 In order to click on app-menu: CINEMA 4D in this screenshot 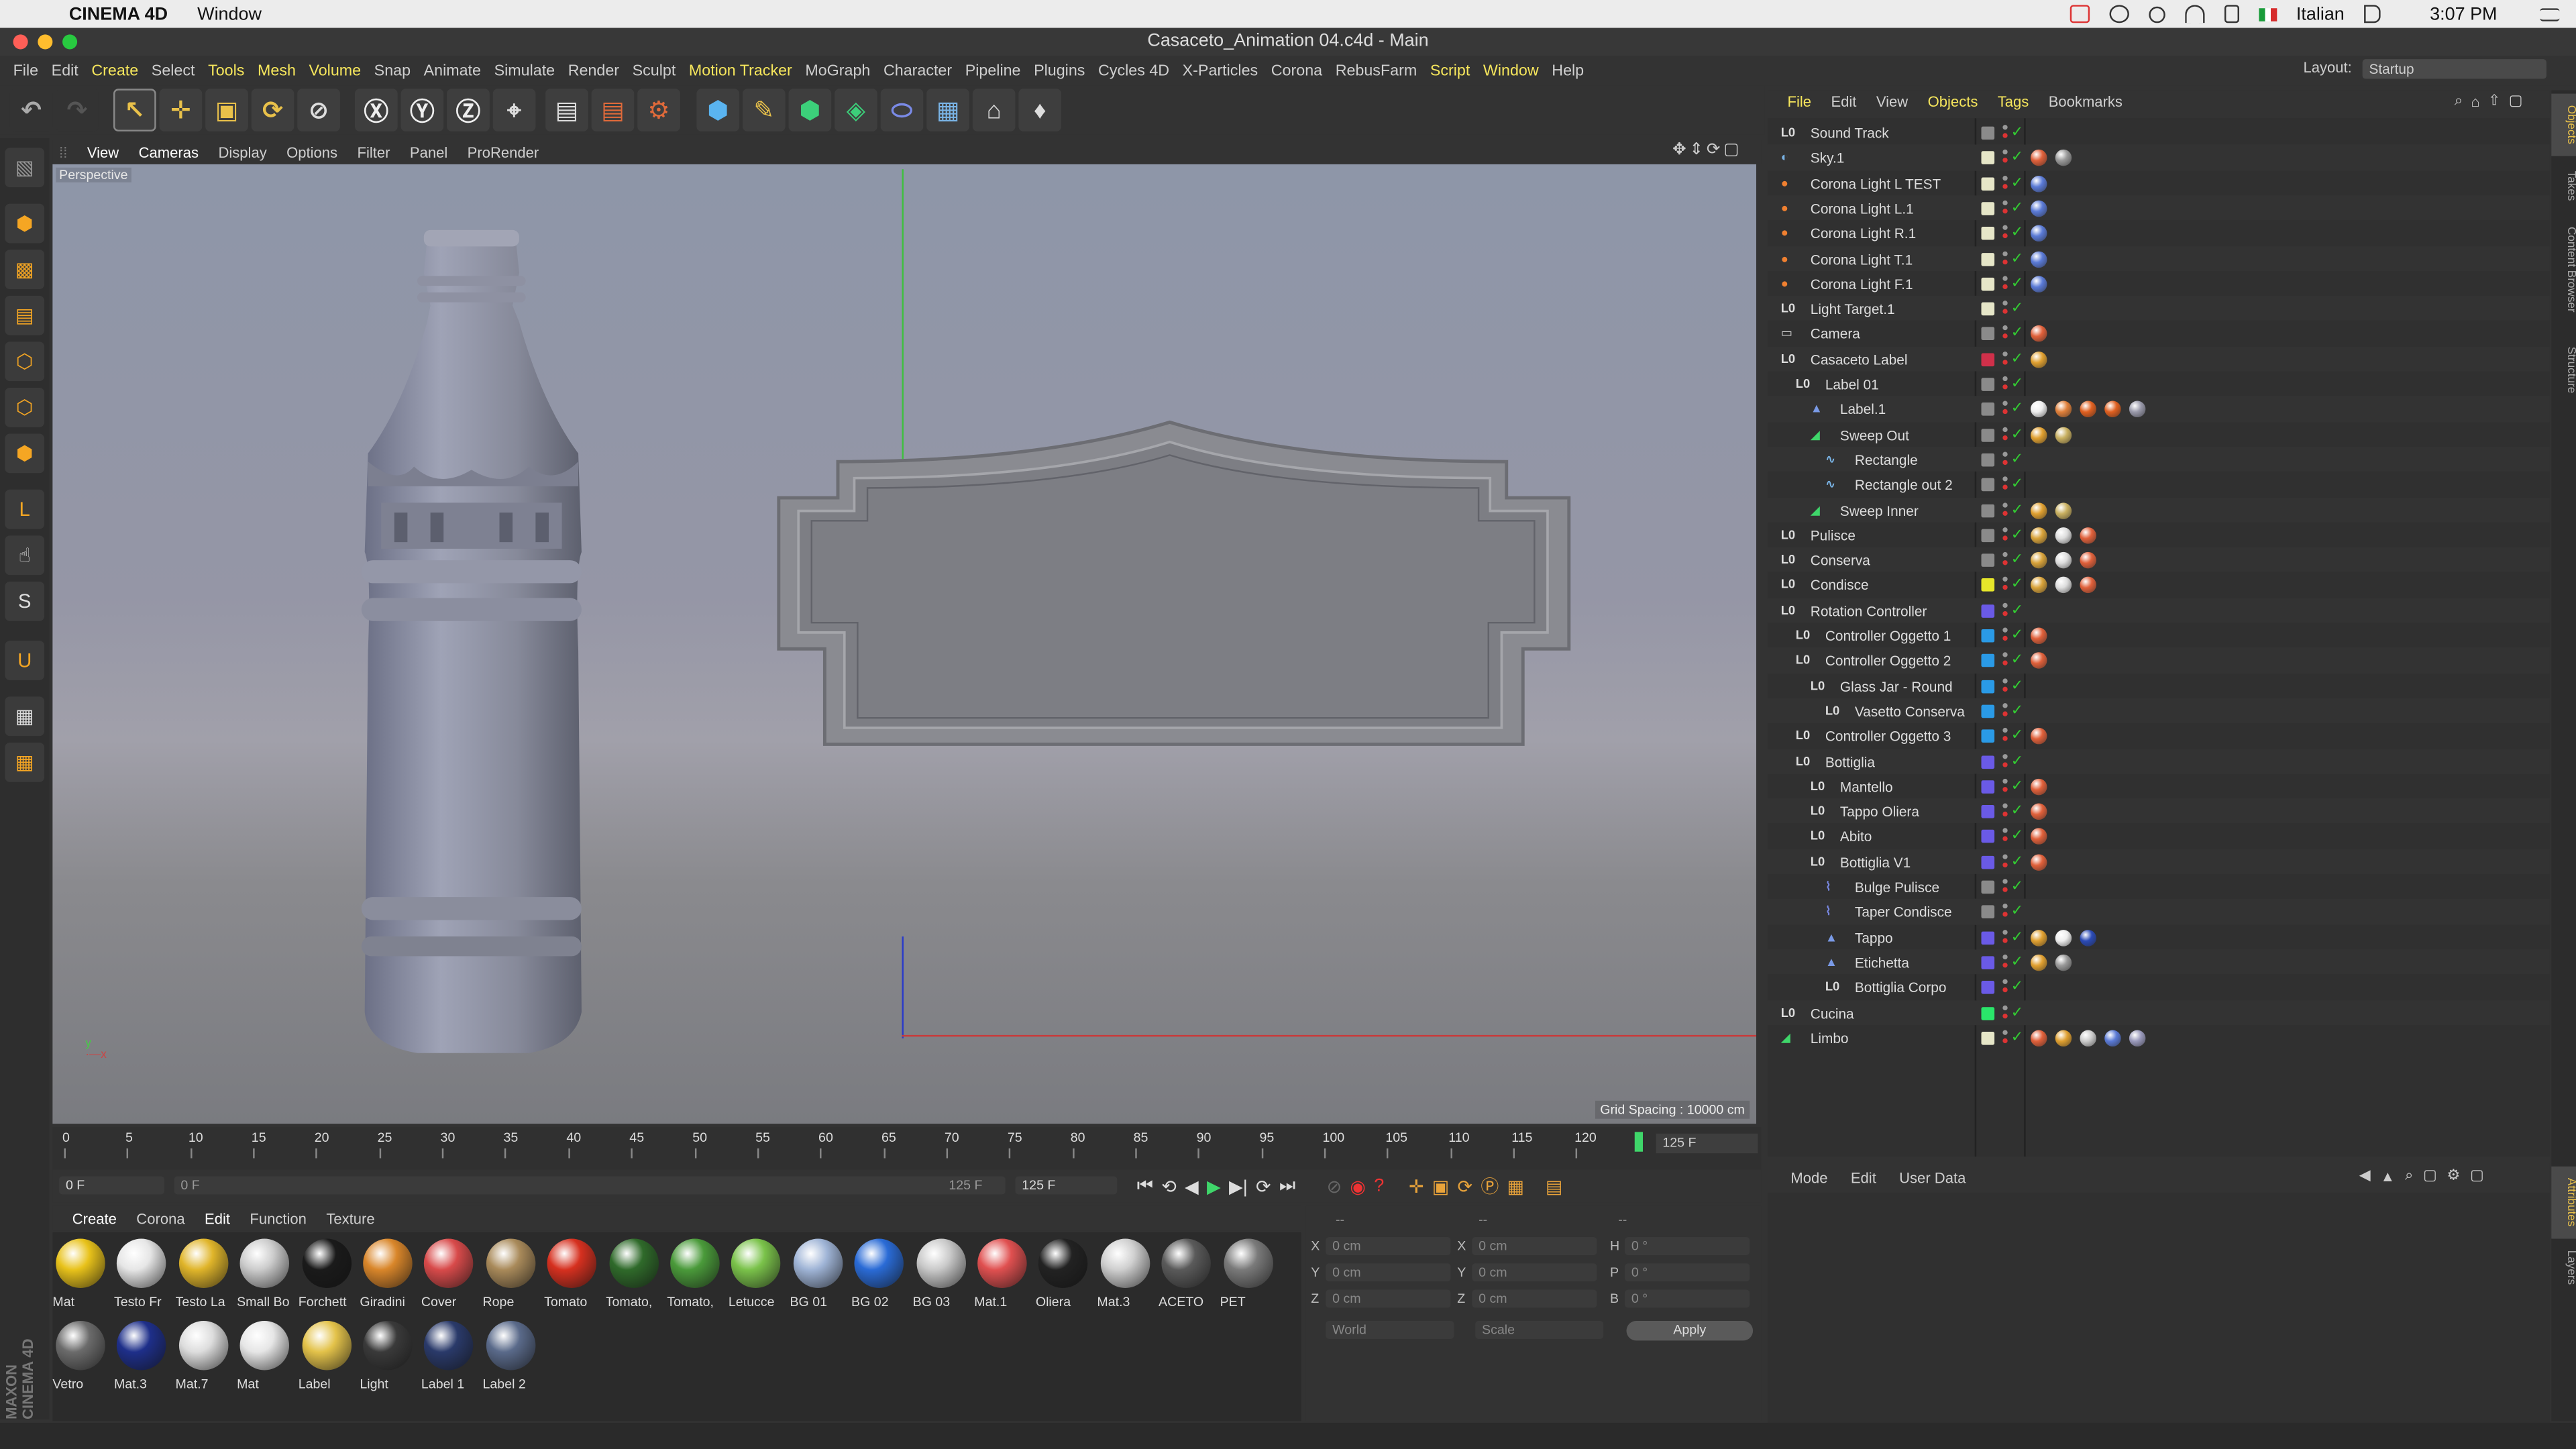, I will do `click(118, 13)`.